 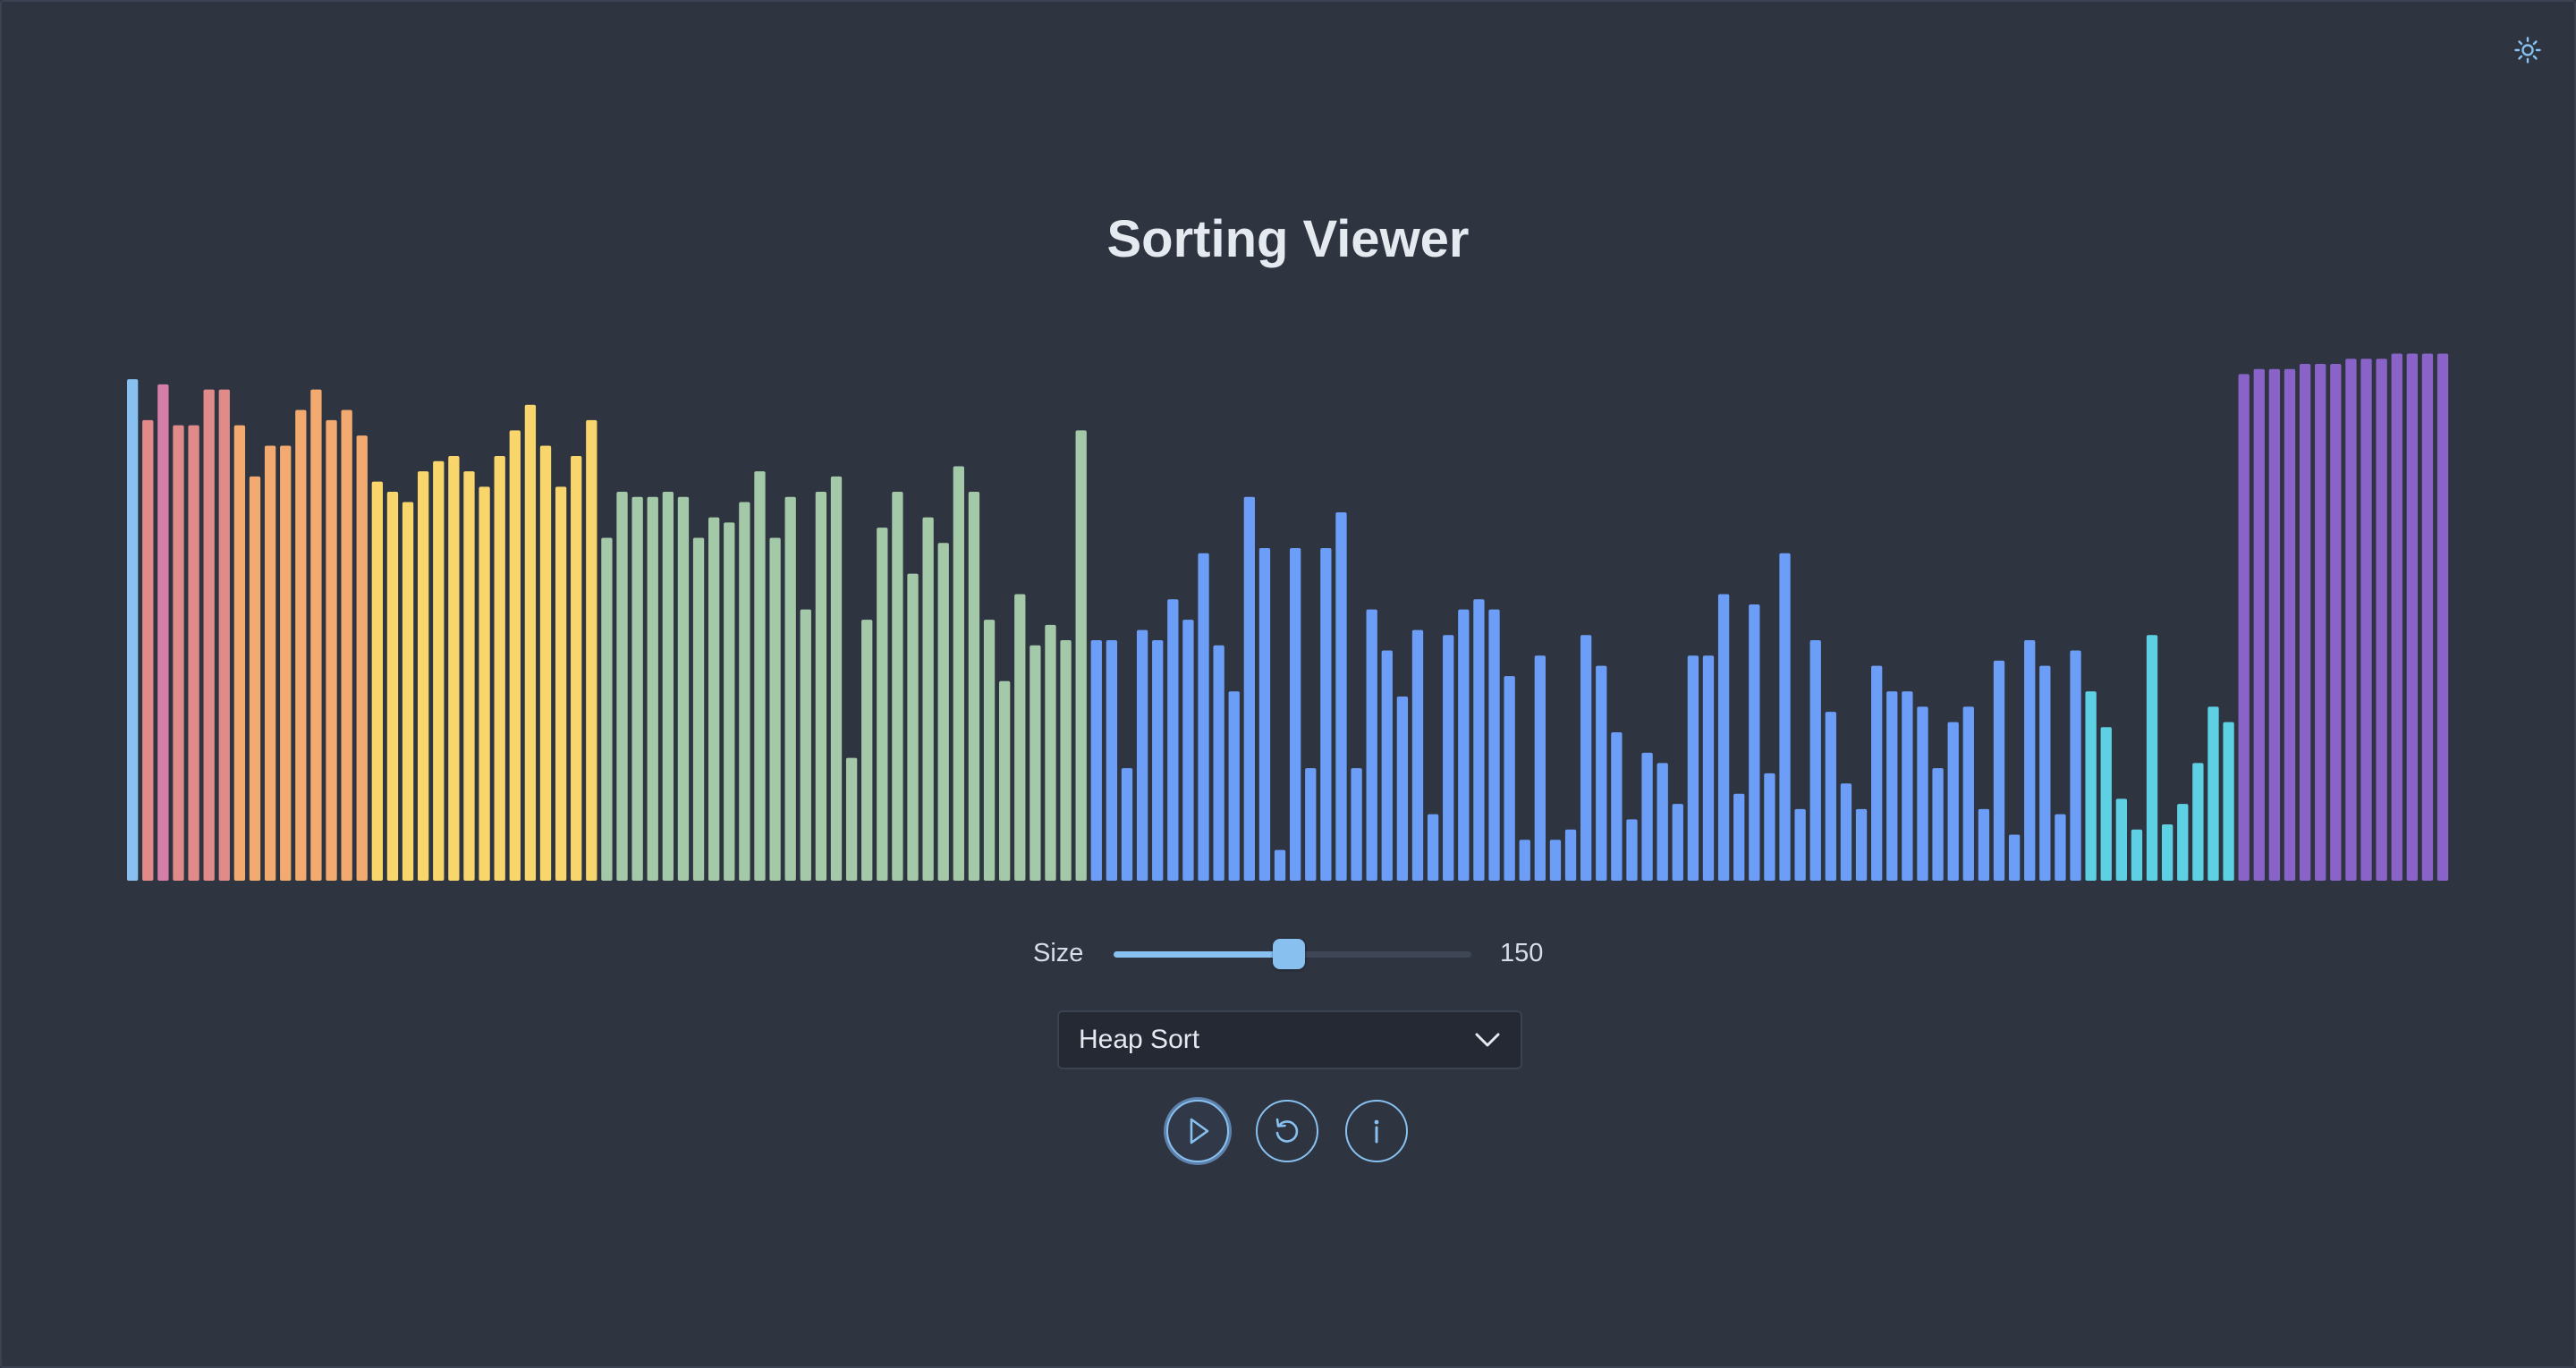 What do you see at coordinates (1287, 1131) in the screenshot?
I see `reset-button` at bounding box center [1287, 1131].